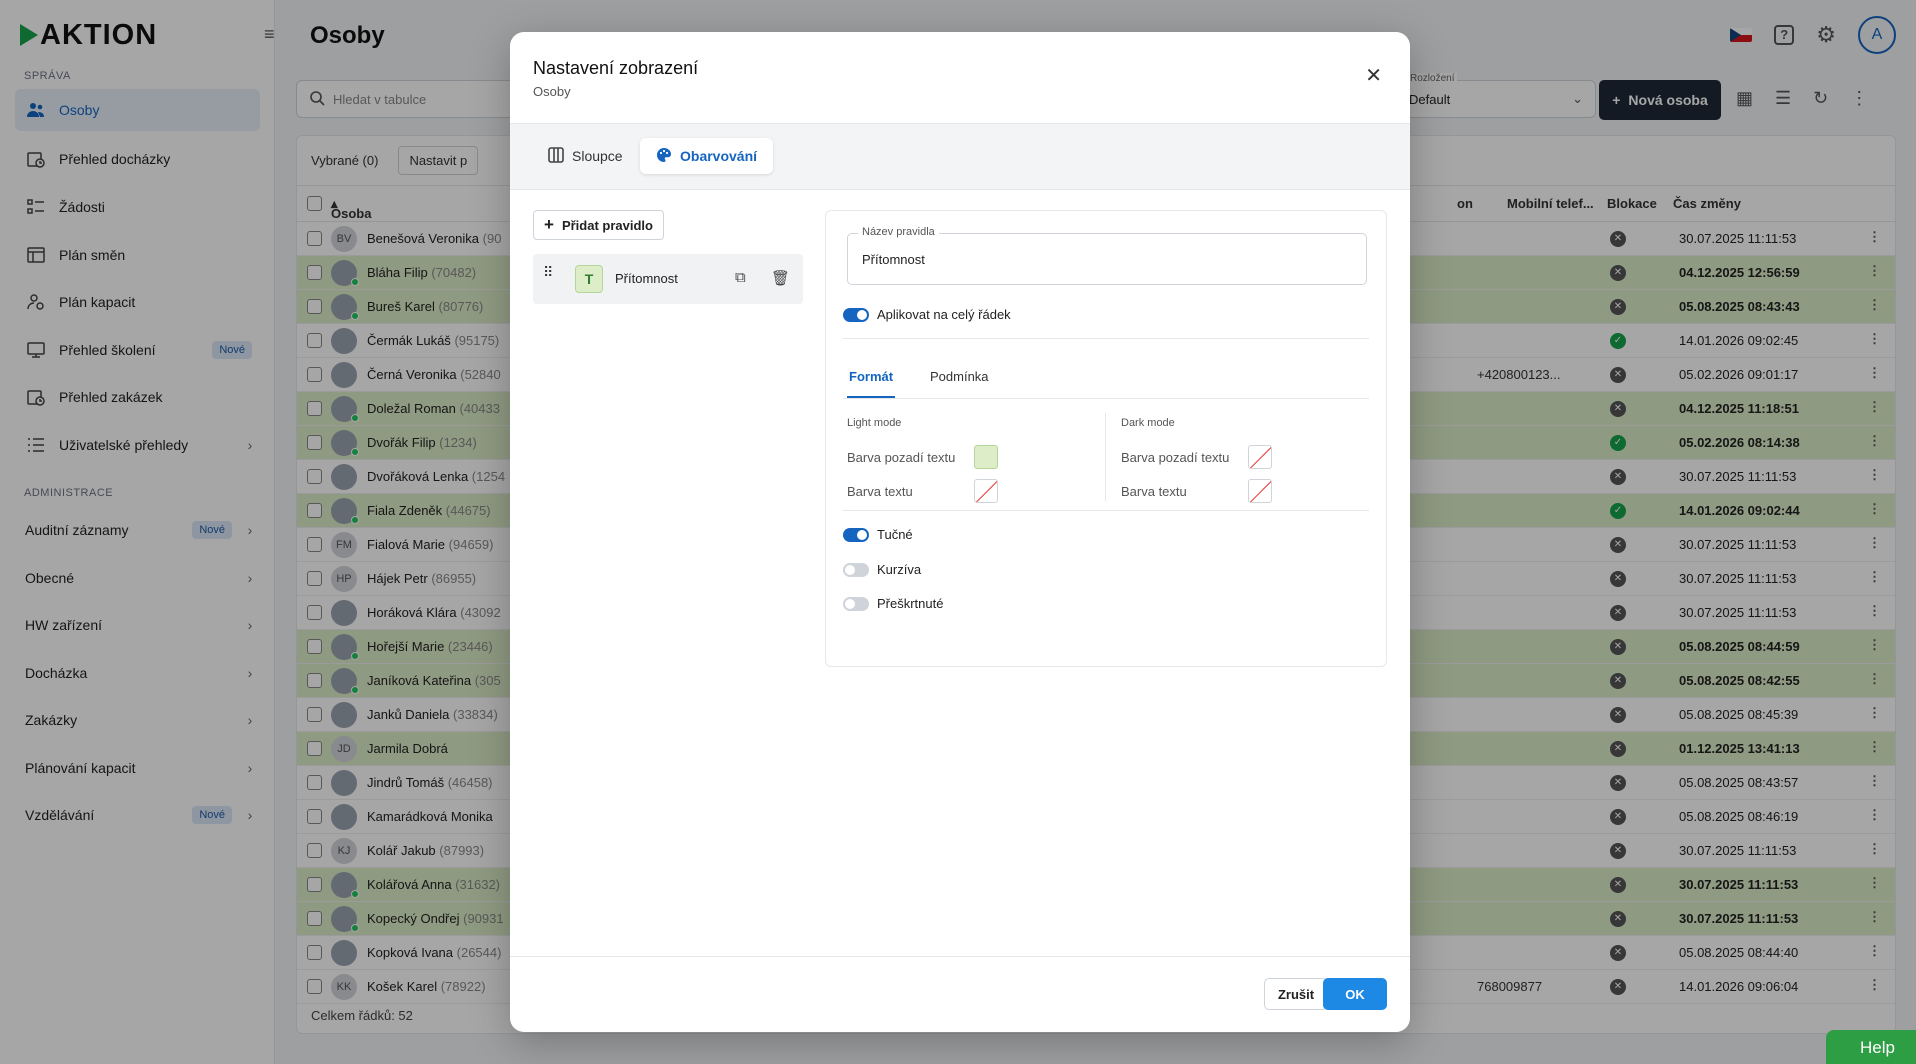  What do you see at coordinates (1373, 76) in the screenshot?
I see `close-icon: ✕` at bounding box center [1373, 76].